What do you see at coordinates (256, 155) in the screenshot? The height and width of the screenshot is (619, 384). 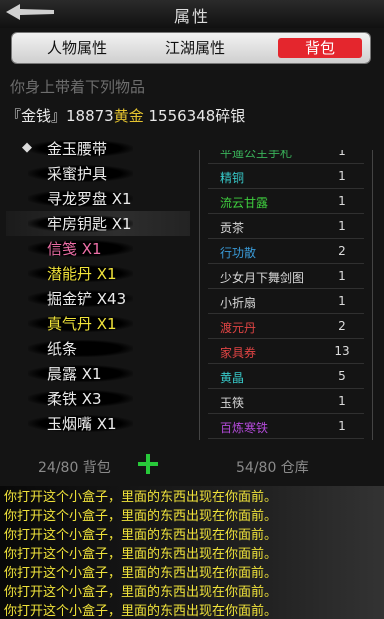 I see `item-name: 平遥公主手札` at bounding box center [256, 155].